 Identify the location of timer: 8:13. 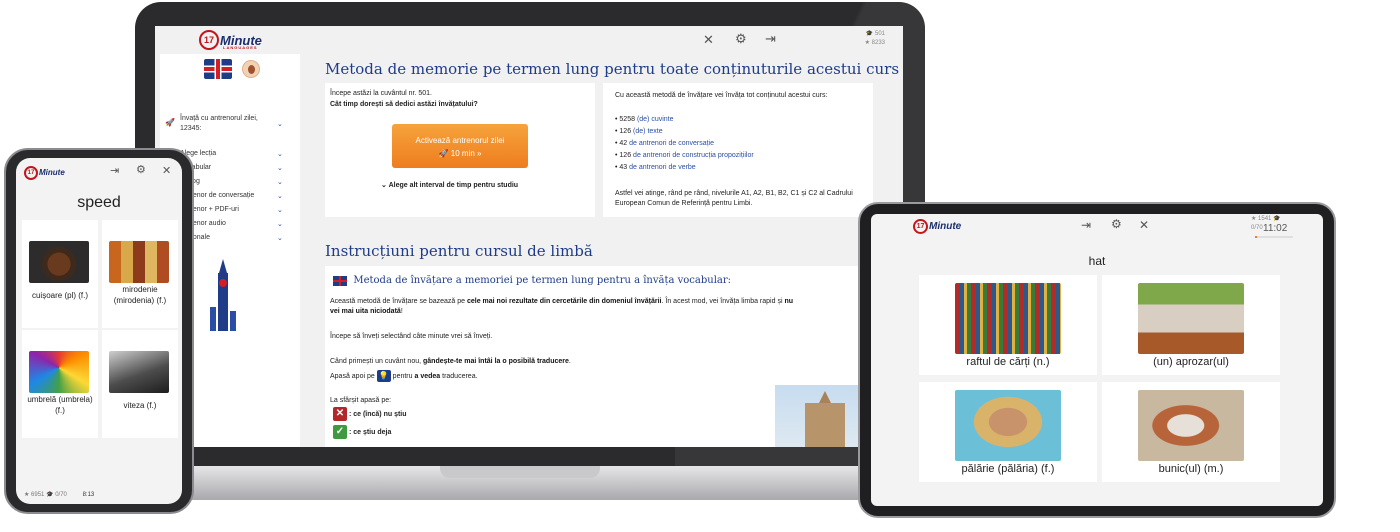
(88, 495).